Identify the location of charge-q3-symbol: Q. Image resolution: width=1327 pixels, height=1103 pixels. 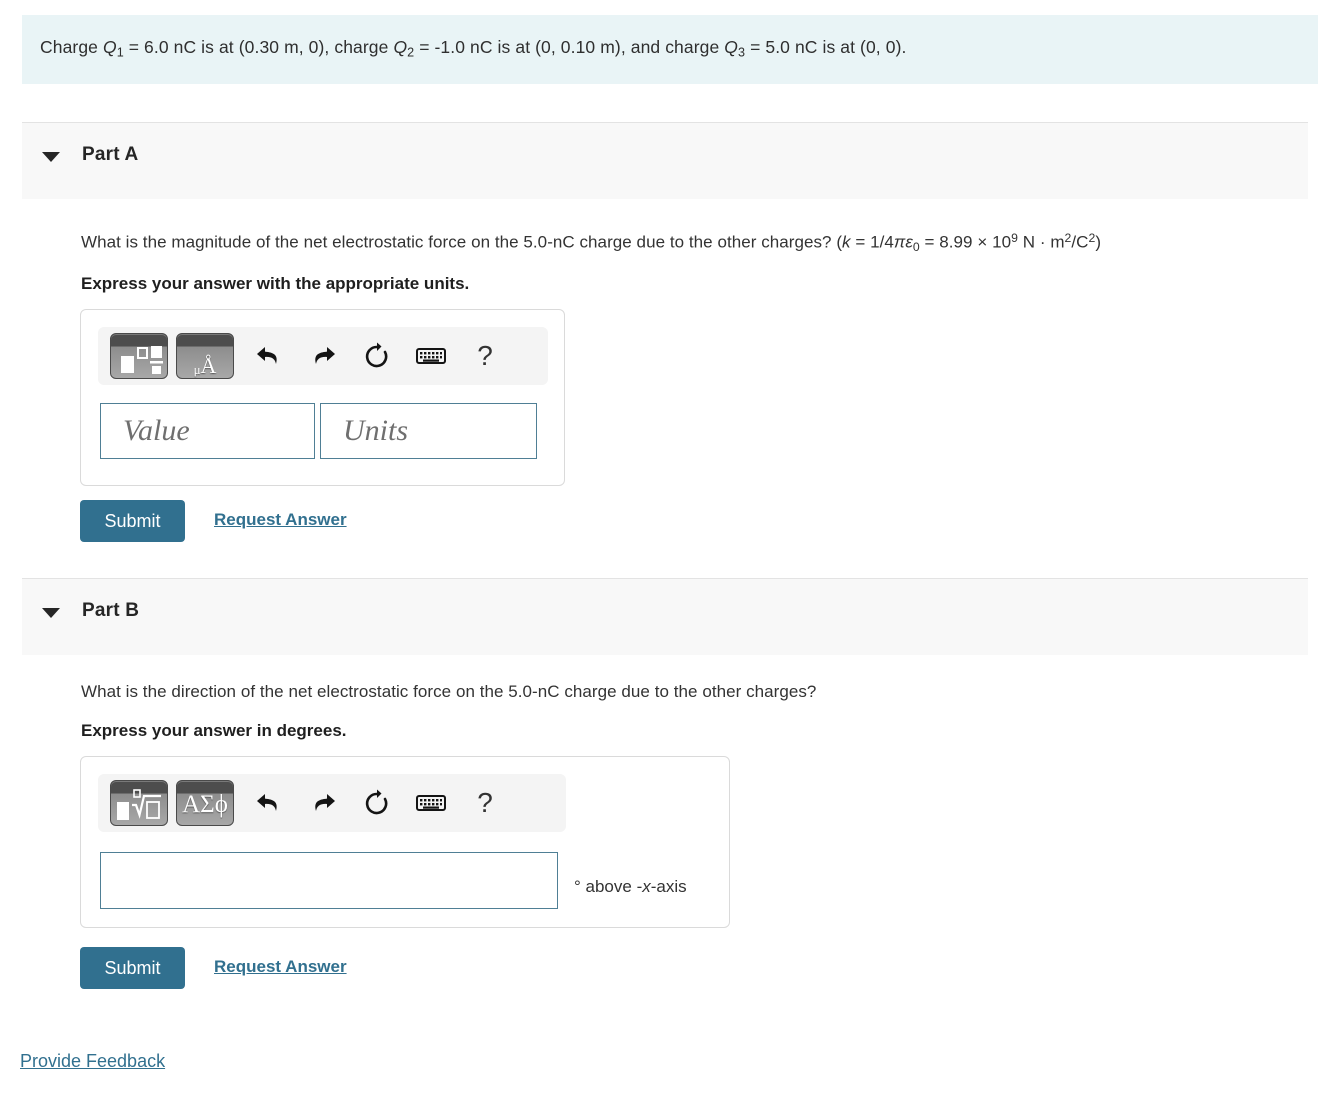
(731, 47).